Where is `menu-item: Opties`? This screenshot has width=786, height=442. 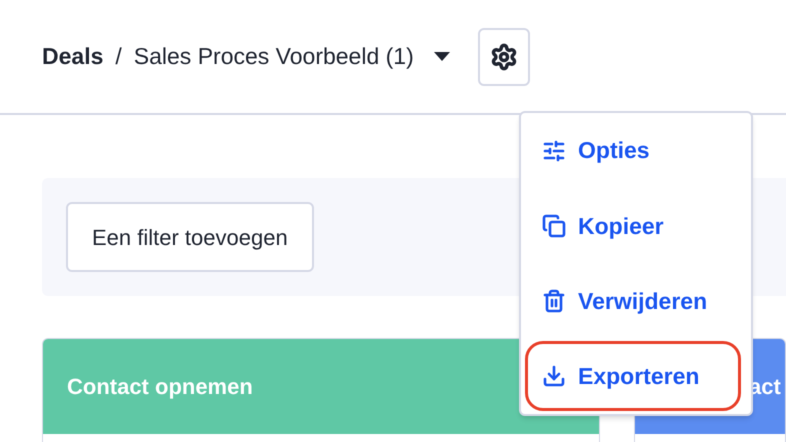 menu-item: Opties is located at coordinates (633, 151).